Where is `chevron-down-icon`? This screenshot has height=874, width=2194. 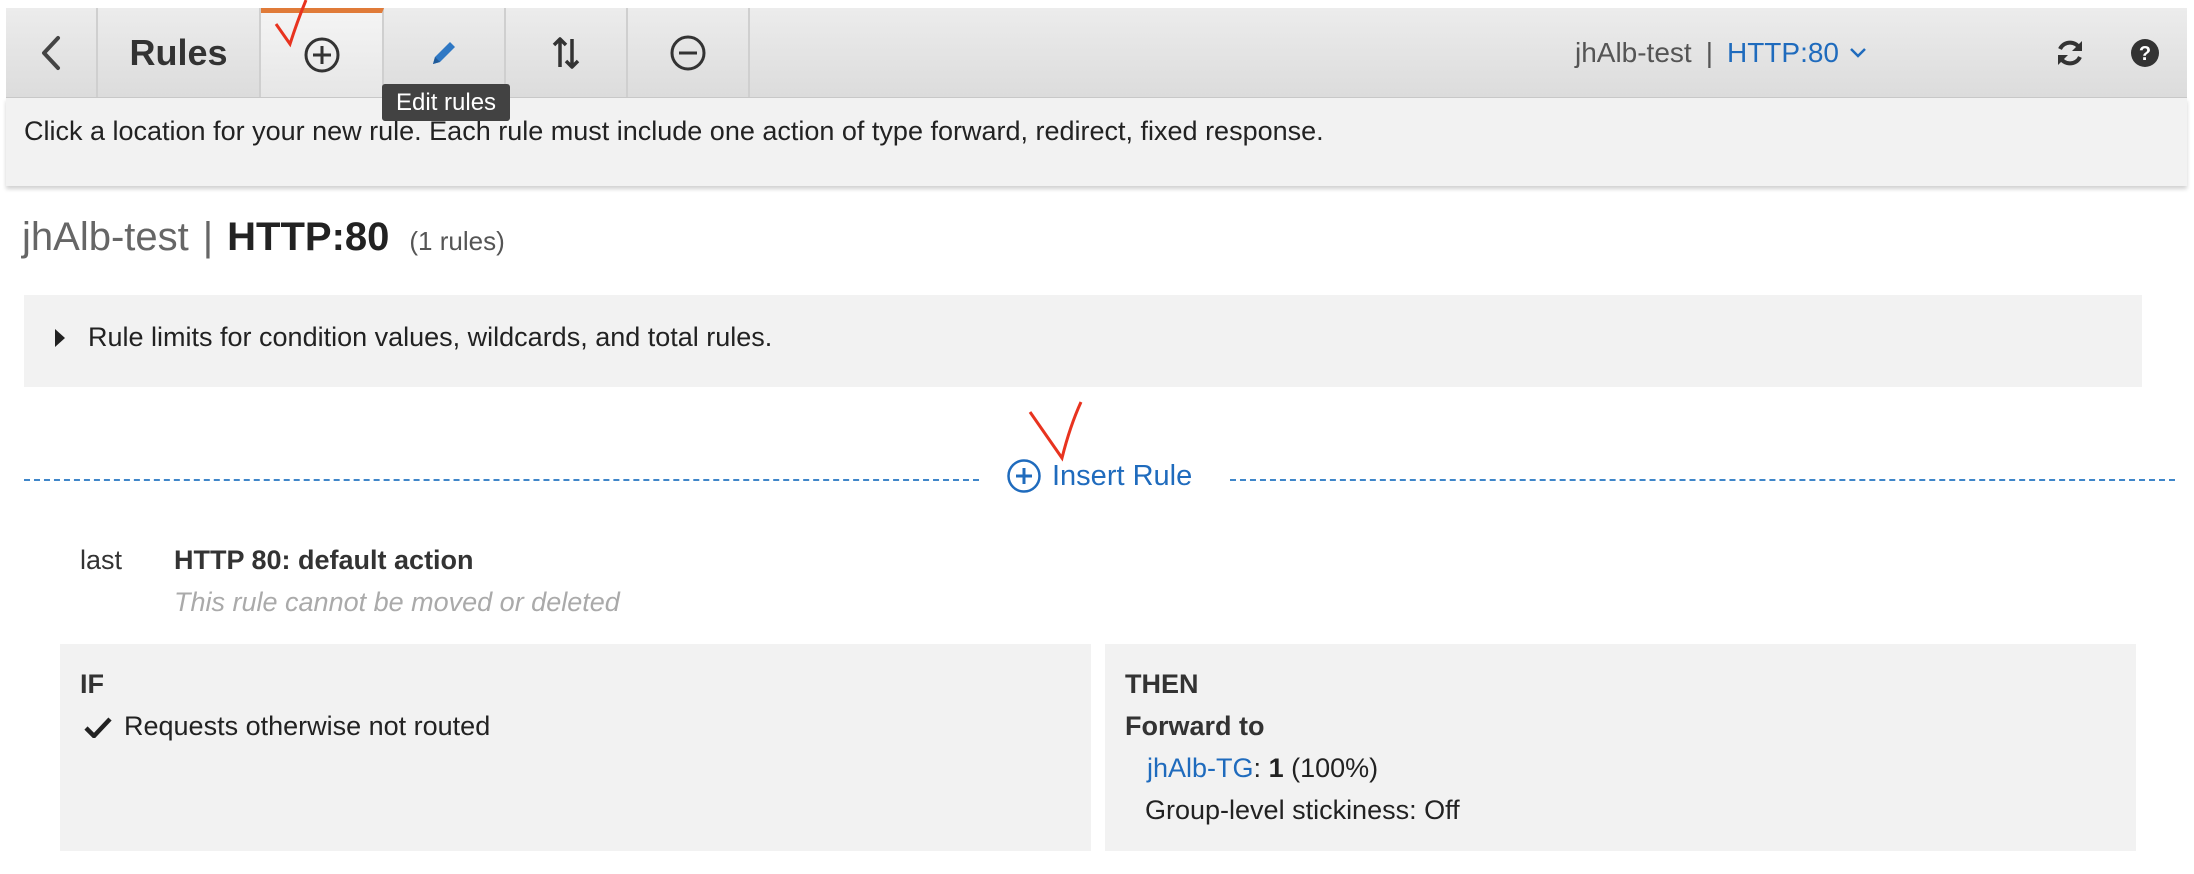
chevron-down-icon is located at coordinates (1858, 52).